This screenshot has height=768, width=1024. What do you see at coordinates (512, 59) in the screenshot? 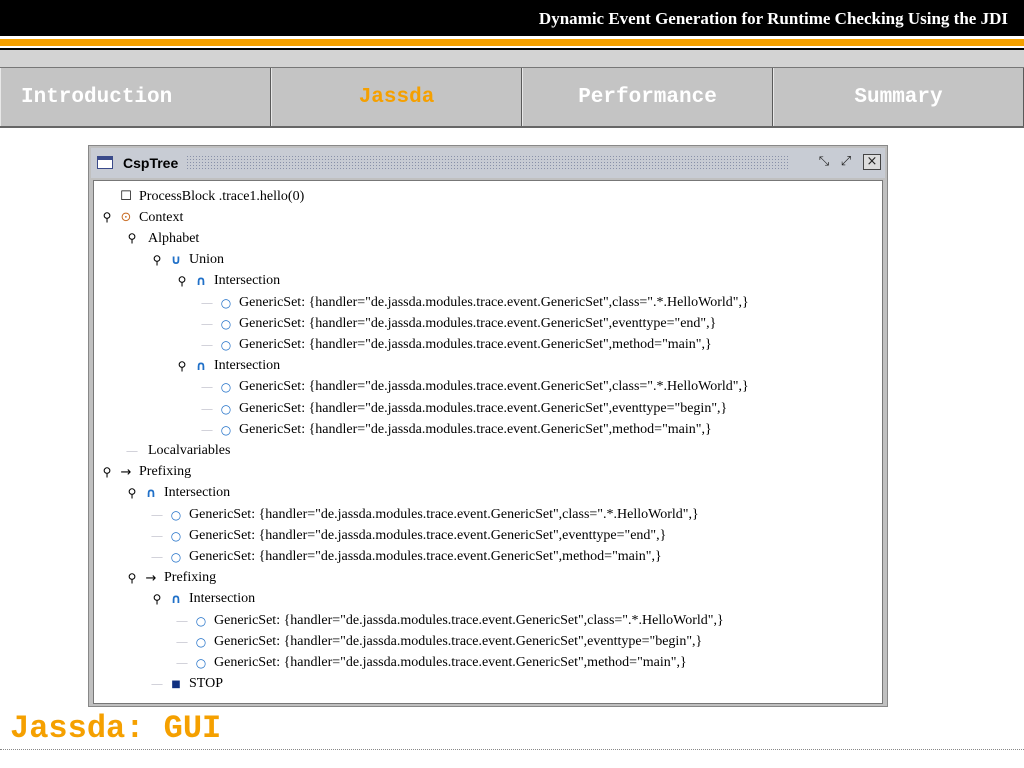
I see `nav-top-strip` at bounding box center [512, 59].